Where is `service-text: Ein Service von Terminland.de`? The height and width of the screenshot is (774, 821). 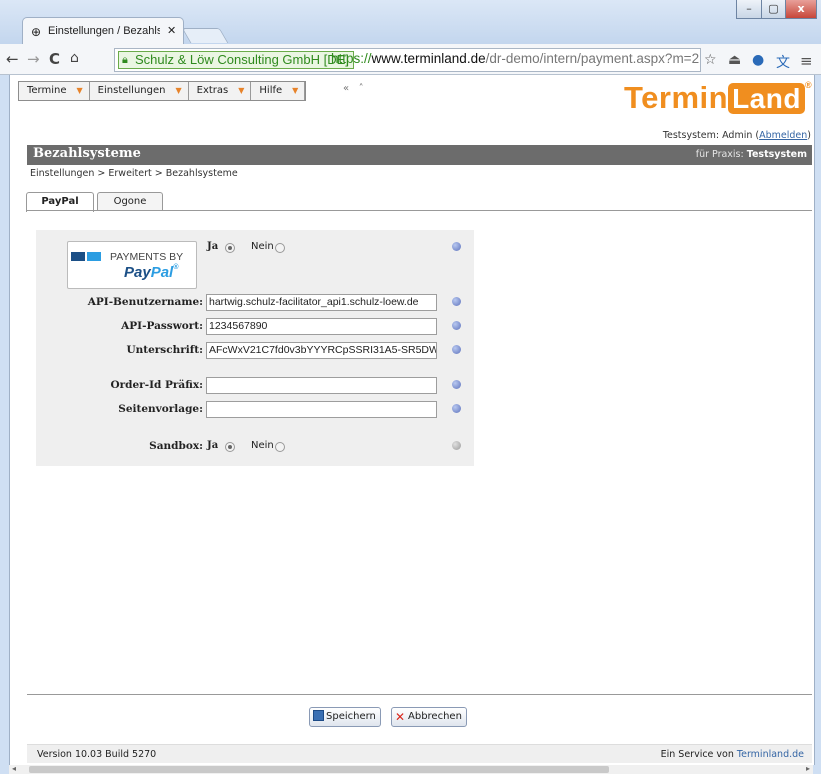 service-text: Ein Service von Terminland.de is located at coordinates (732, 754).